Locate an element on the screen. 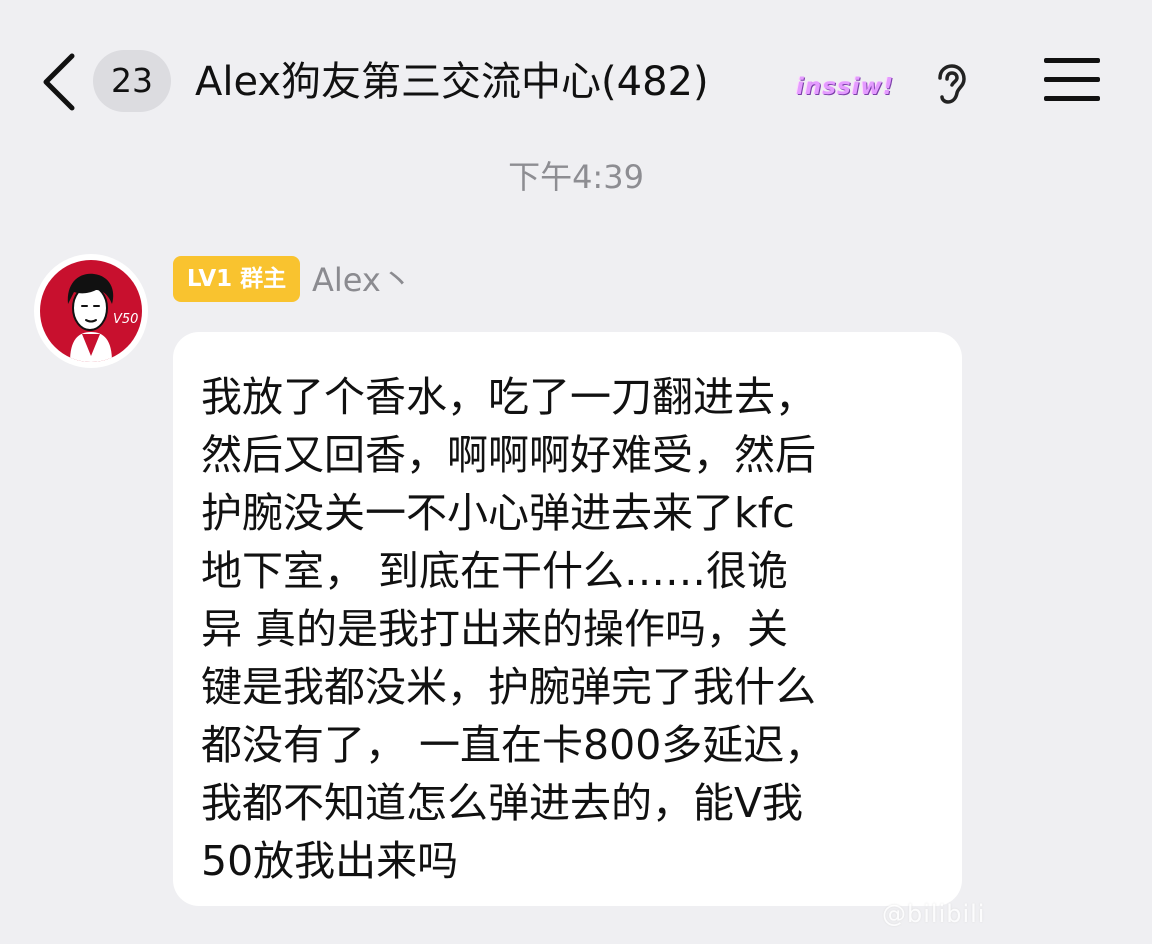  earpiece-mode-button is located at coordinates (950, 84).